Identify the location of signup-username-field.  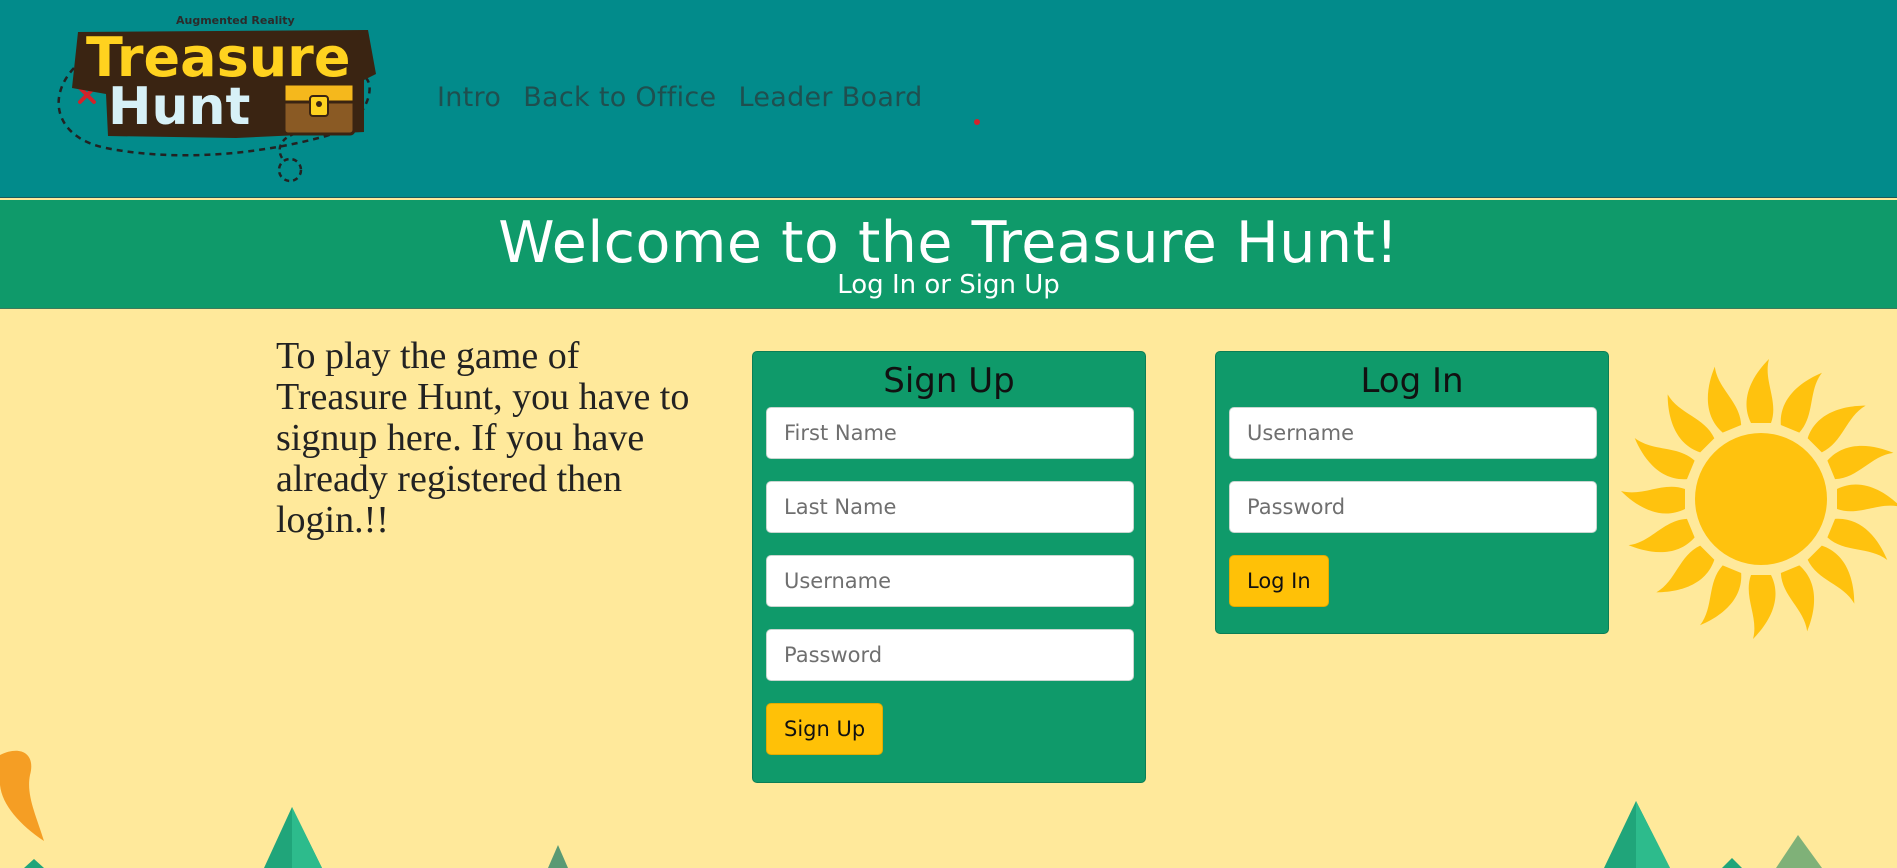
(950, 581).